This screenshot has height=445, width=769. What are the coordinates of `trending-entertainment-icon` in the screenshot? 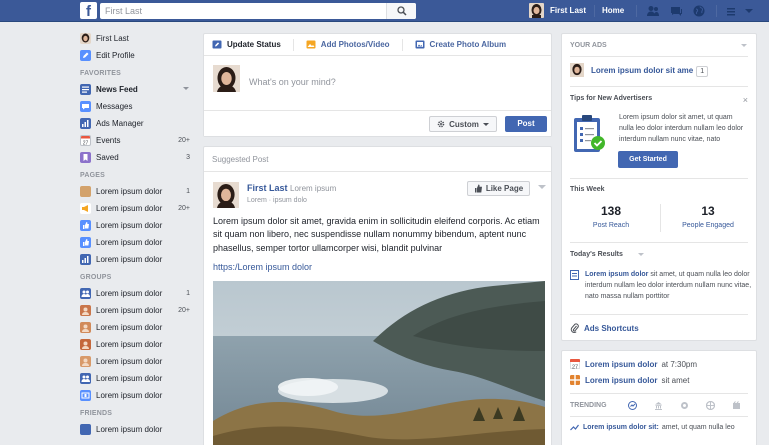 It's located at (736, 405).